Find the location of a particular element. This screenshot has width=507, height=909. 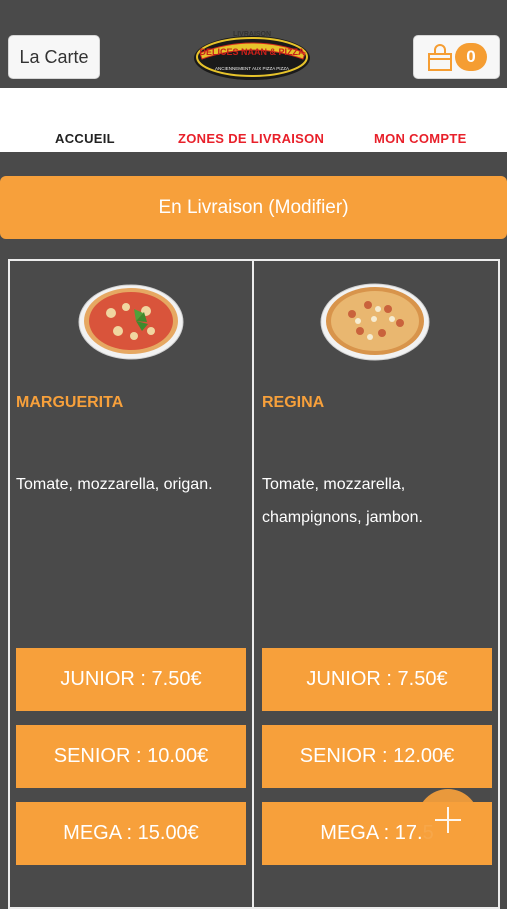

la-carte-button: La Carte is located at coordinates (54, 57).